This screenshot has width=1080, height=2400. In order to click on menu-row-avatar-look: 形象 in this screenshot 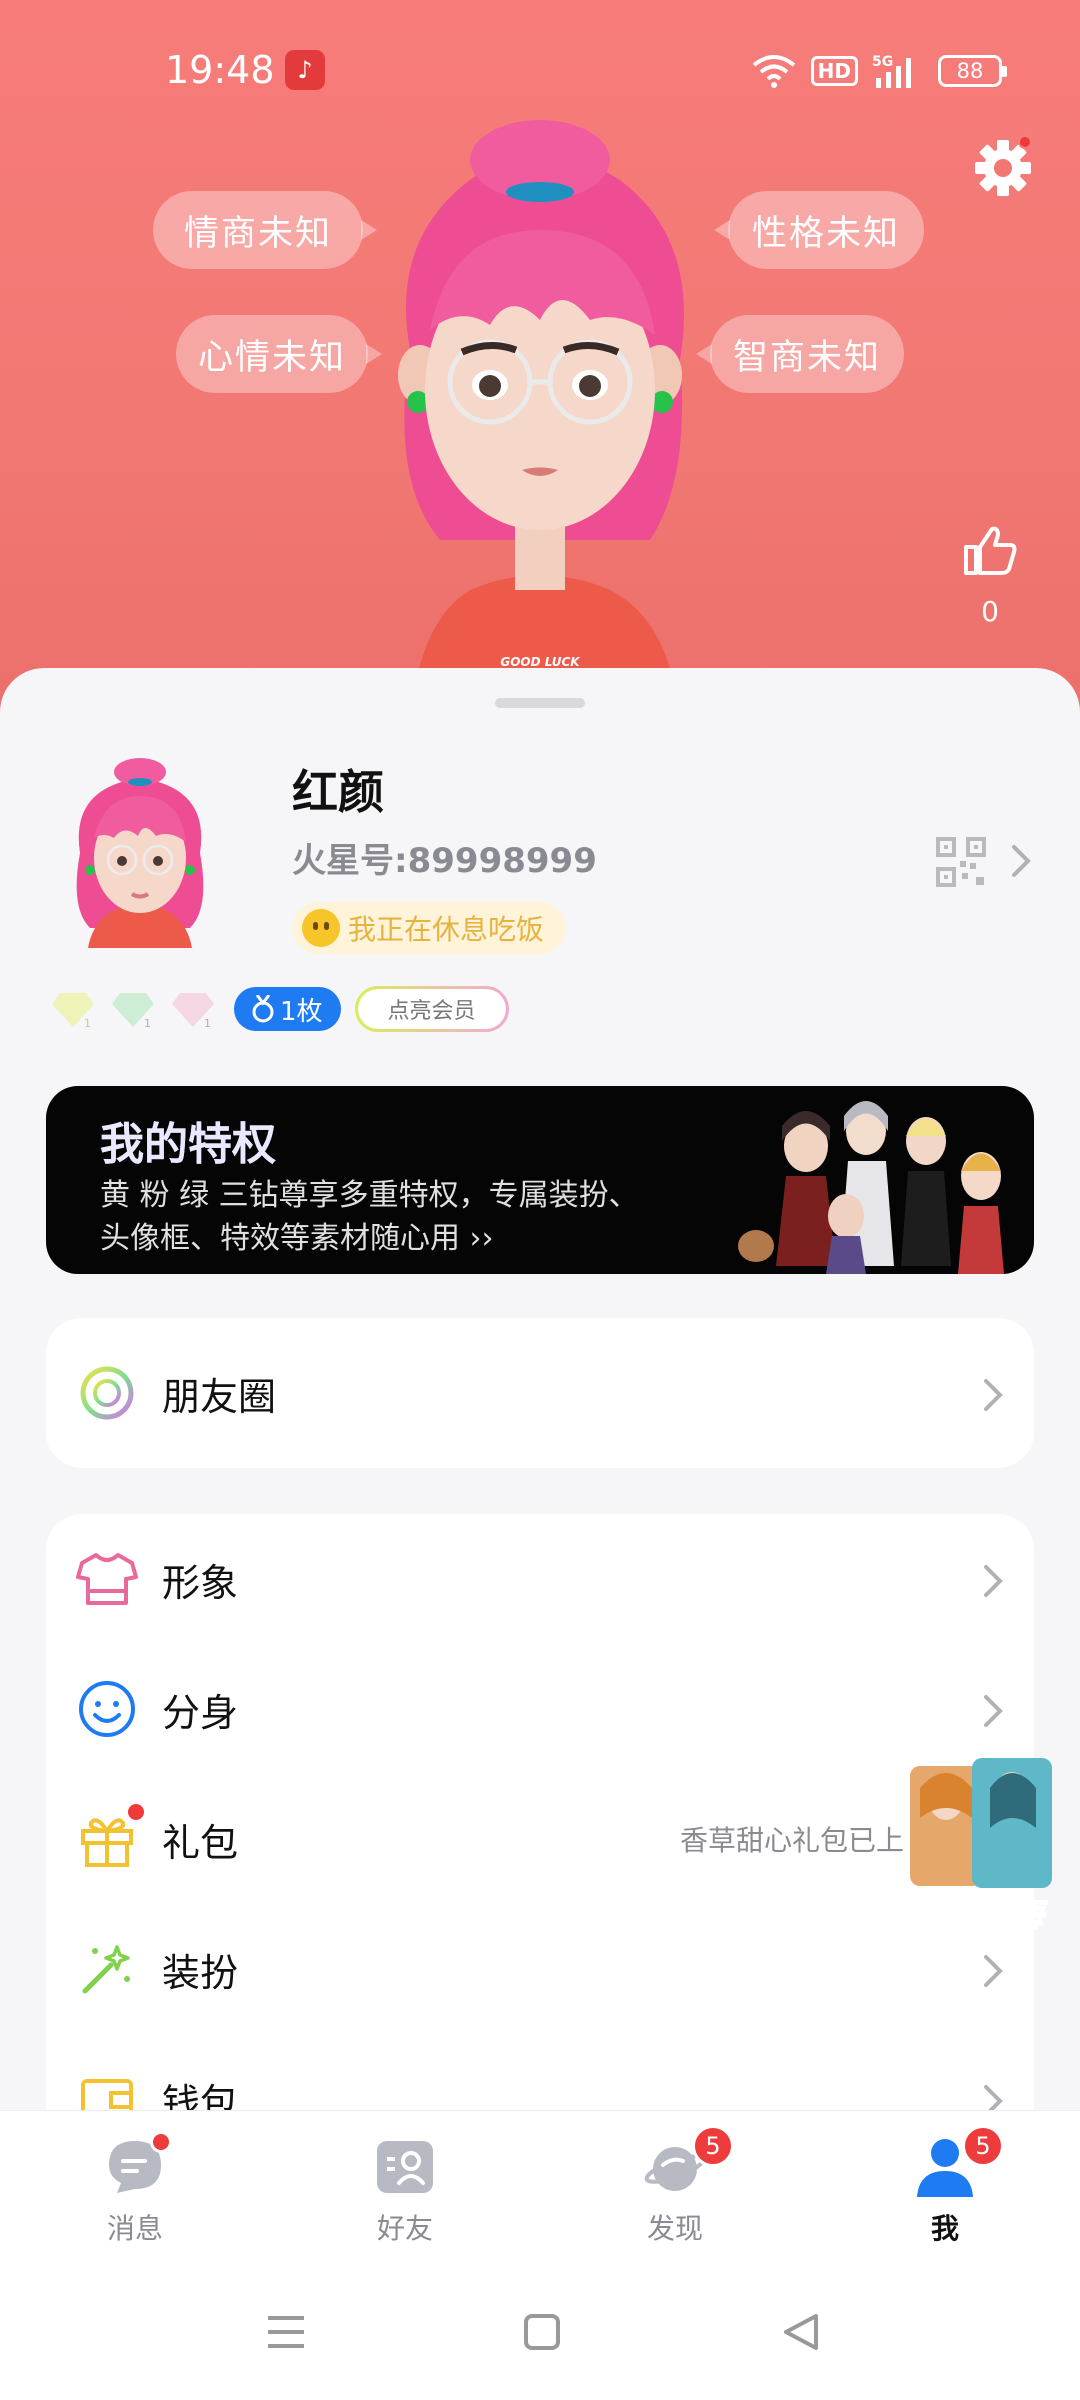, I will do `click(540, 1579)`.